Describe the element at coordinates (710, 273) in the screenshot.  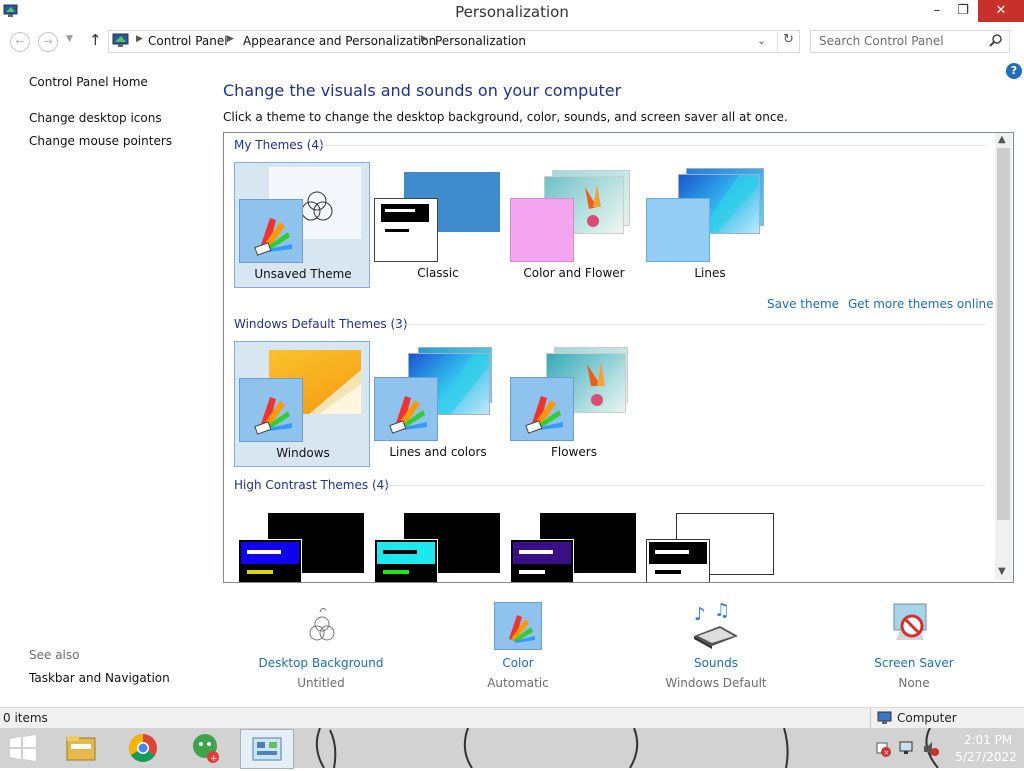
I see `theme-label: Lines` at that location.